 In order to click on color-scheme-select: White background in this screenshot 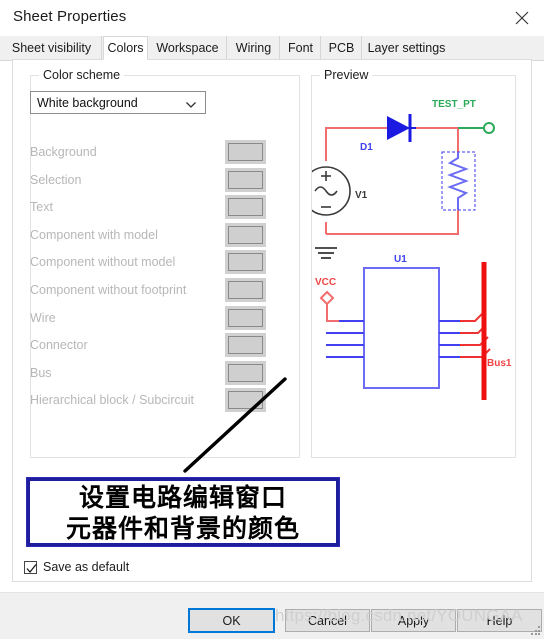, I will do `click(118, 102)`.